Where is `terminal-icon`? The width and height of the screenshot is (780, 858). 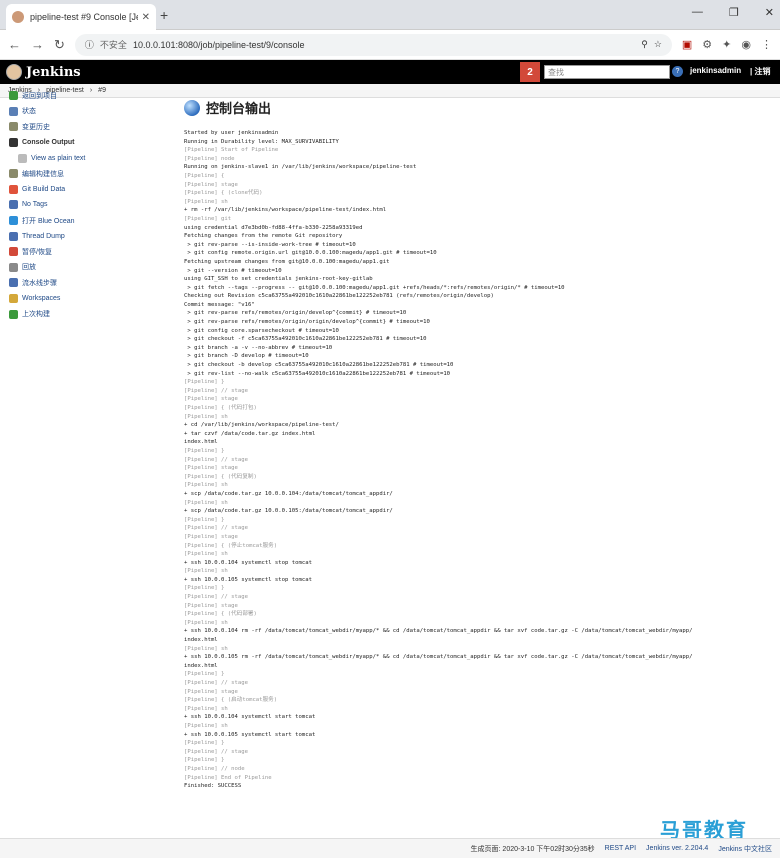 terminal-icon is located at coordinates (13, 143).